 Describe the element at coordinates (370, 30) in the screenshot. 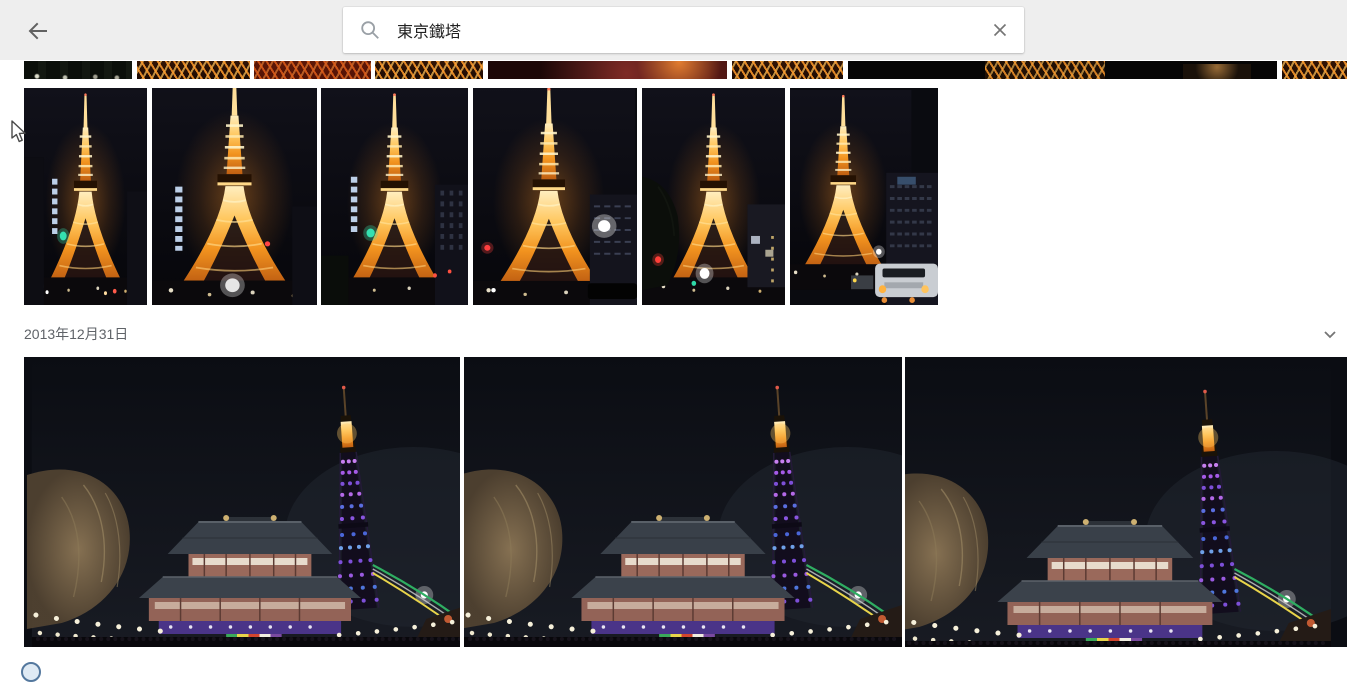

I see `search-icon` at that location.